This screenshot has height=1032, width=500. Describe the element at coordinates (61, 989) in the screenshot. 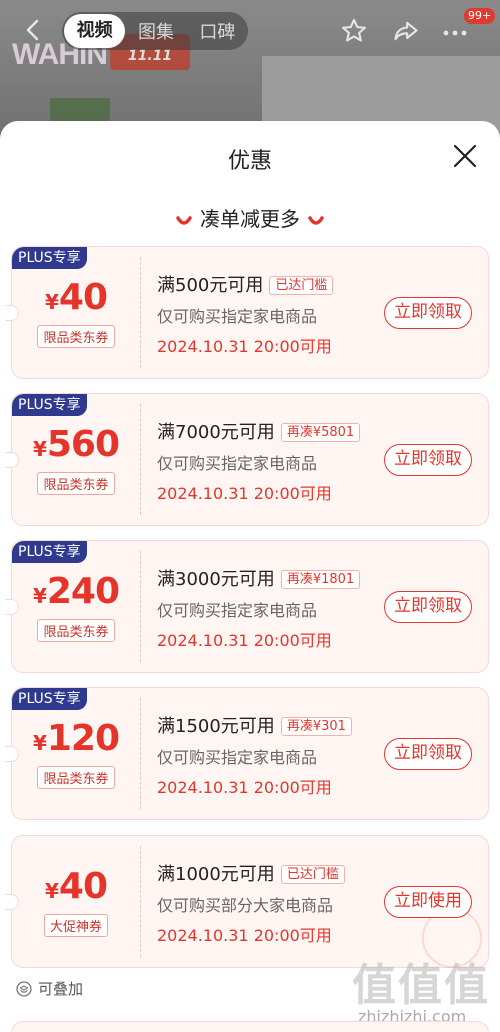

I see `stackable-label: 可叠加` at that location.